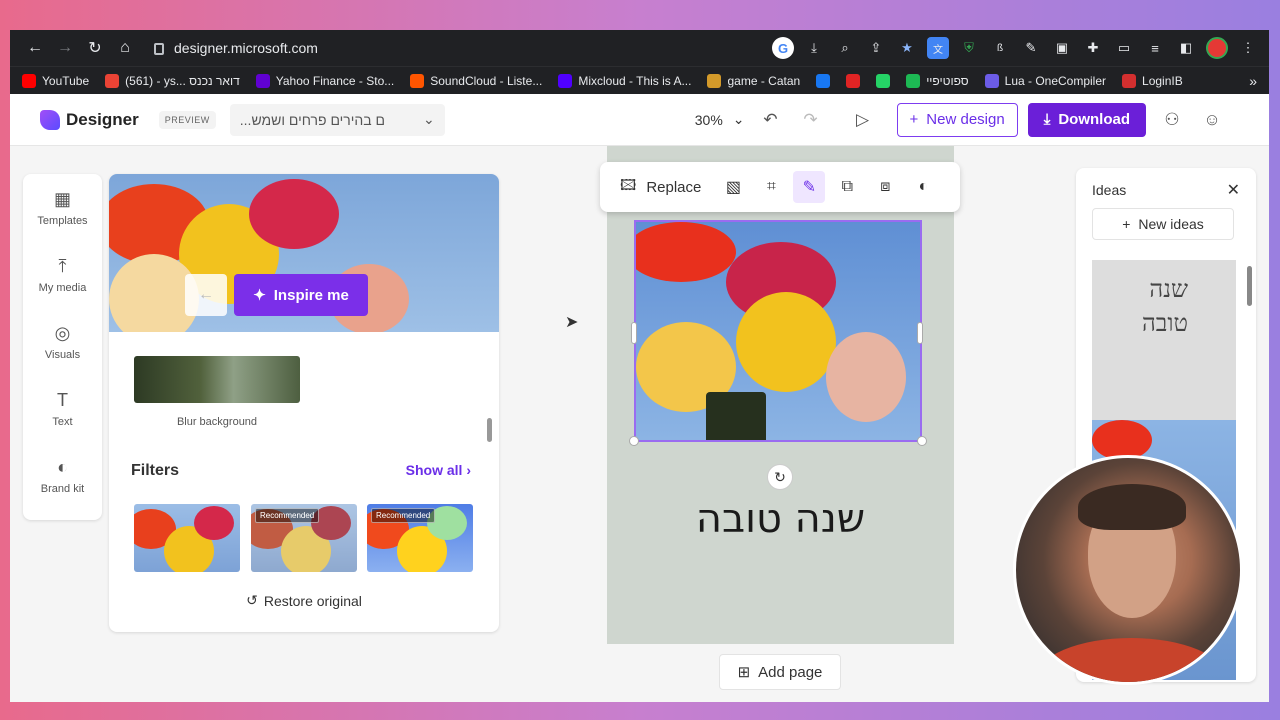 This screenshot has height=720, width=1280. Describe the element at coordinates (1094, 119) in the screenshot. I see `download-label: Download` at that location.